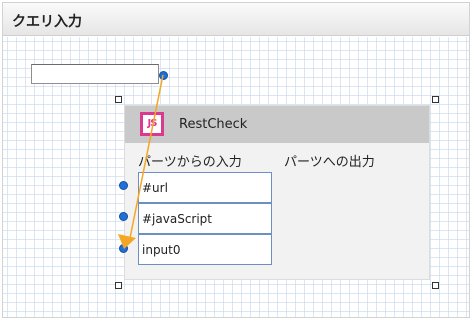 Image resolution: width=472 pixels, height=320 pixels. Describe the element at coordinates (435, 285) in the screenshot. I see `resize-handle-bottom-right` at that location.